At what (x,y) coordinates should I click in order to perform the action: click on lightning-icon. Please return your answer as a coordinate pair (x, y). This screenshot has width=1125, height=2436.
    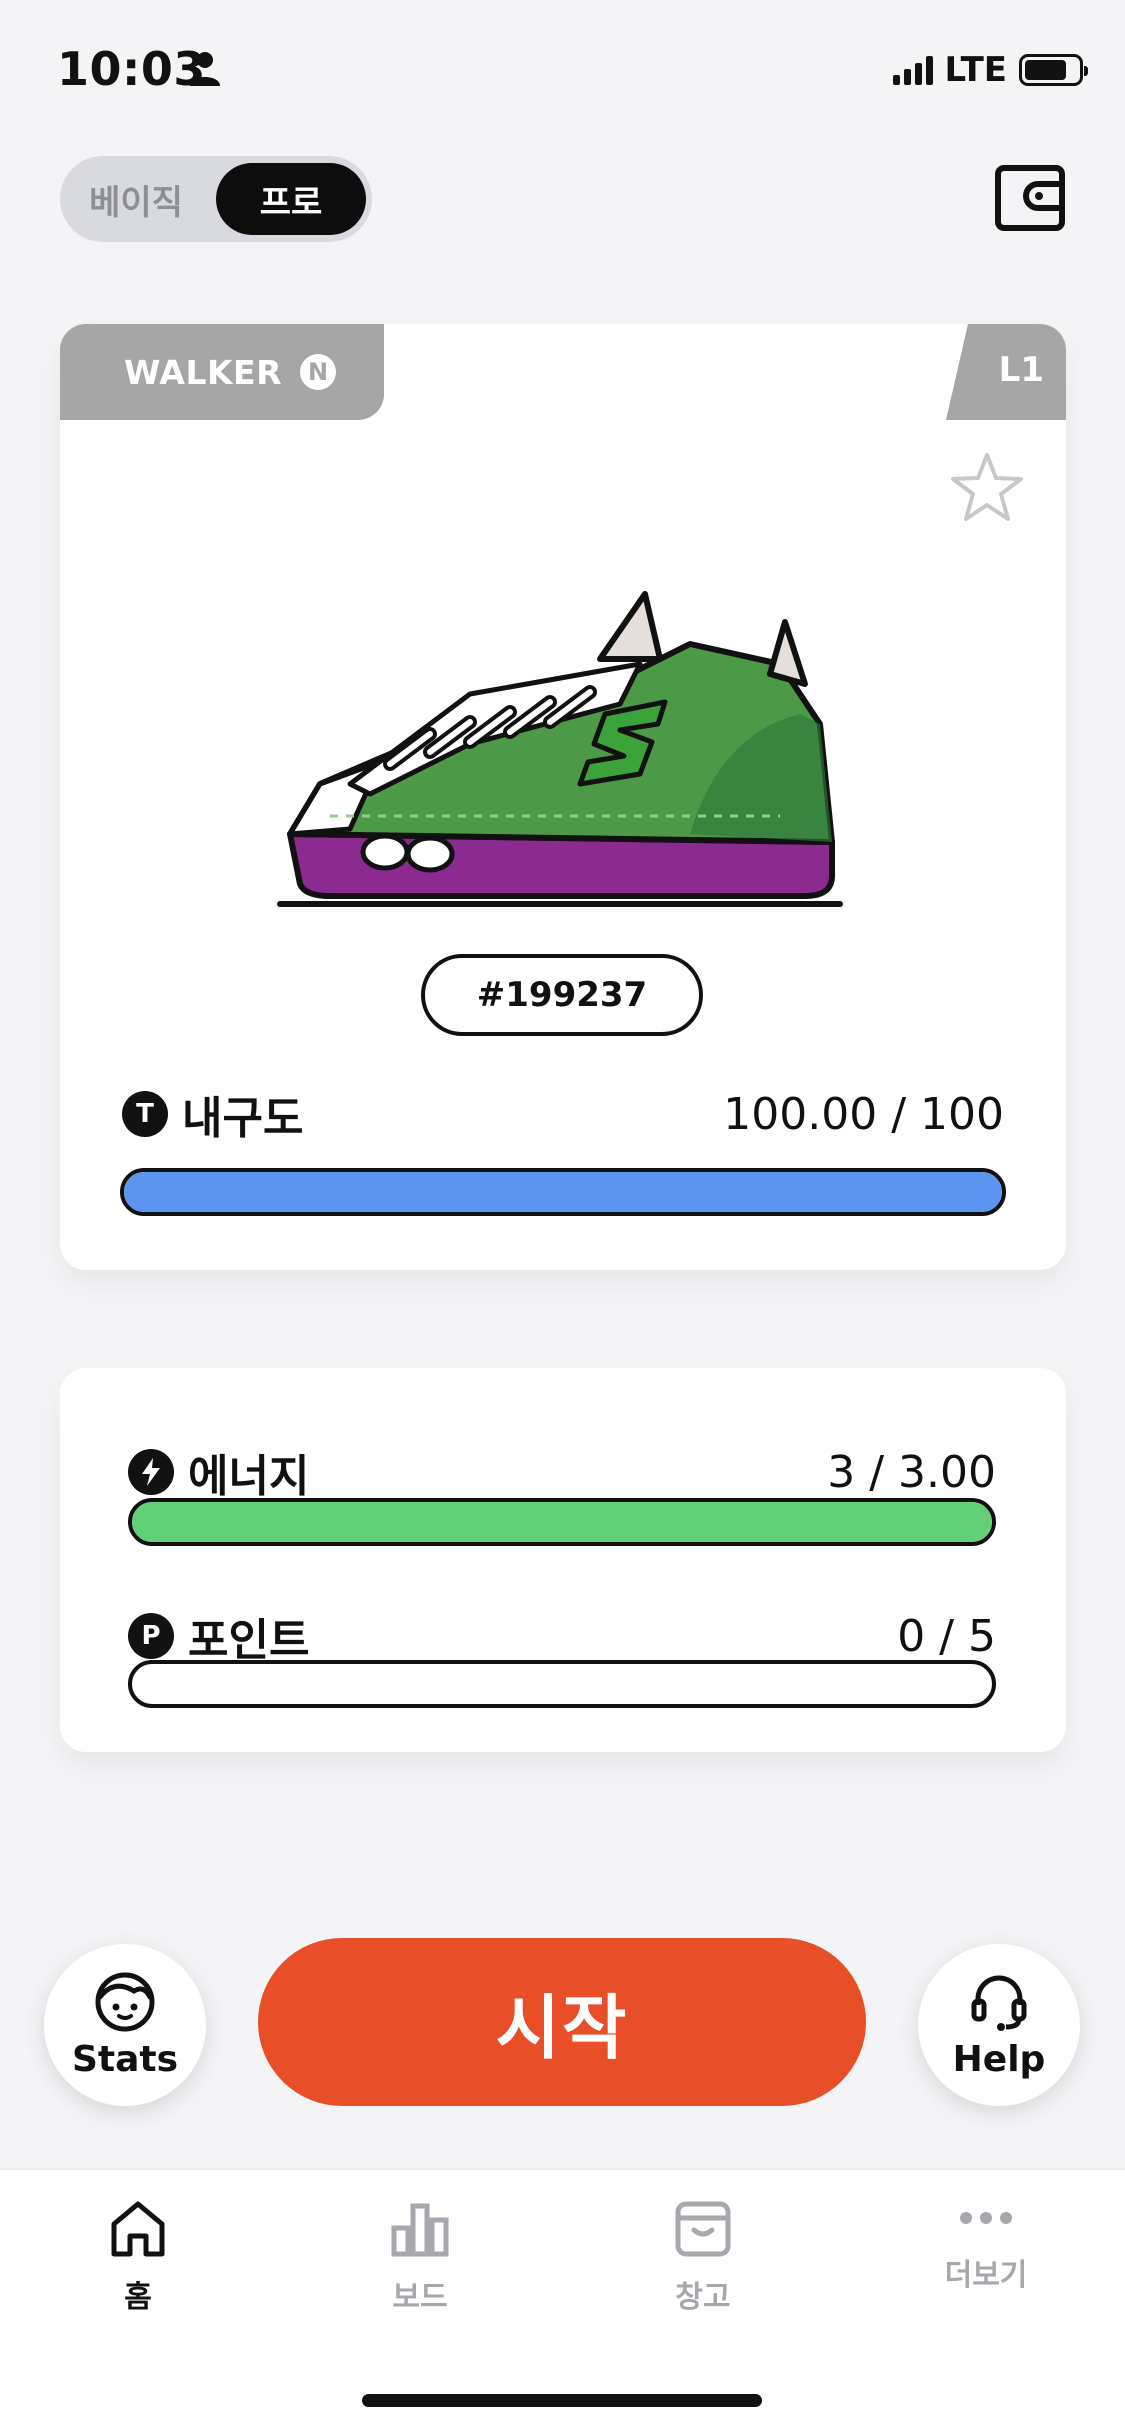
    Looking at the image, I should click on (151, 1472).